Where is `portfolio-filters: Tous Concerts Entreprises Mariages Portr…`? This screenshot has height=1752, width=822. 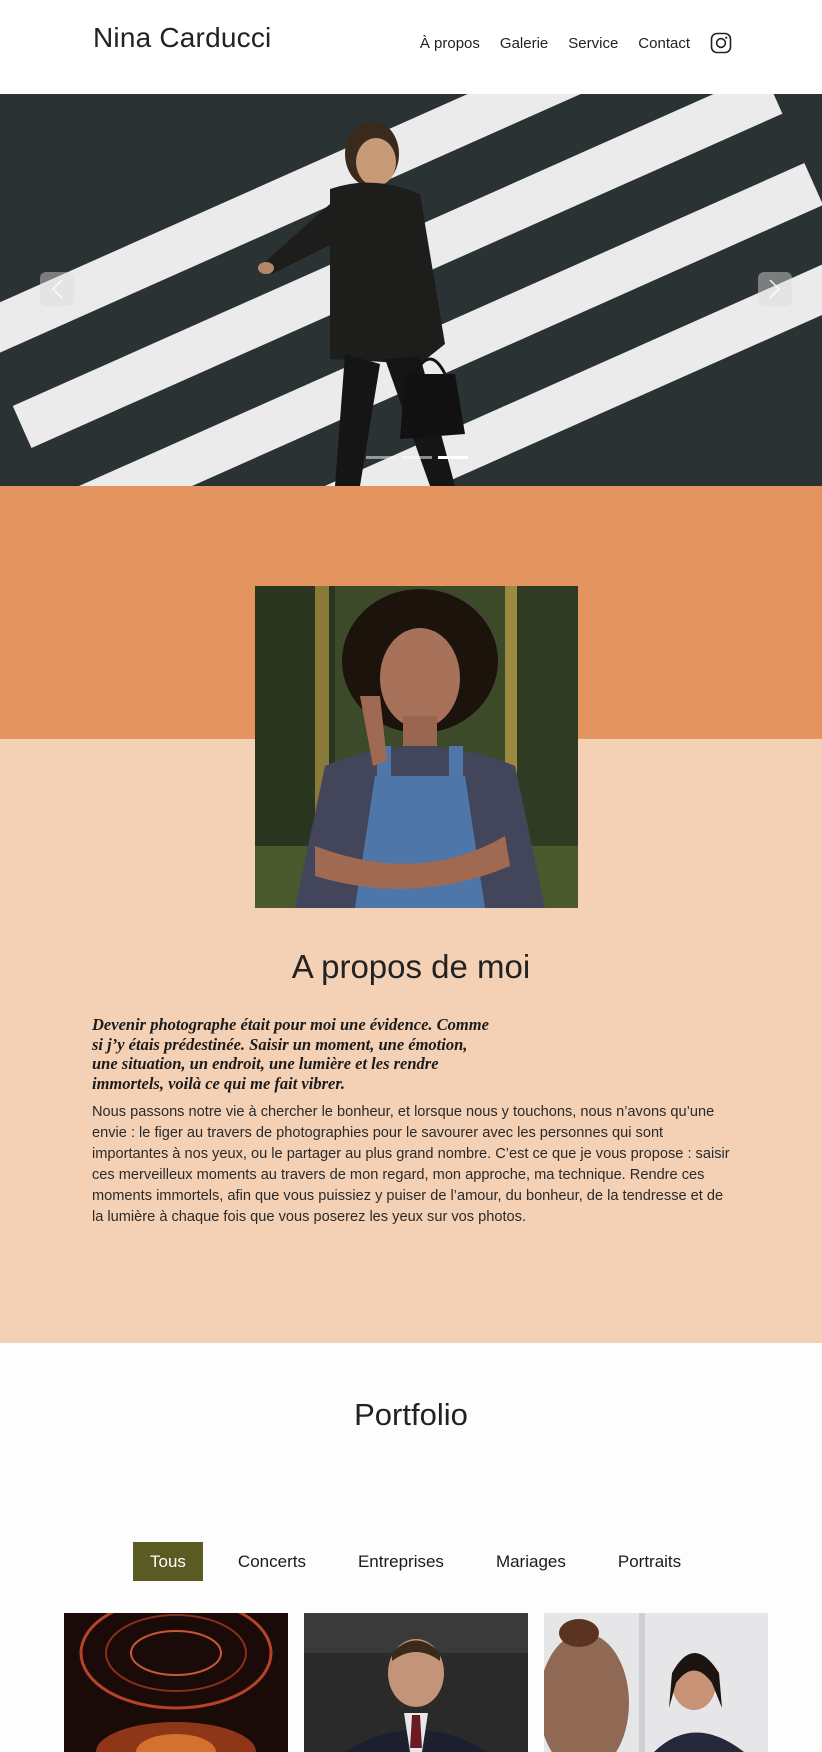 portfolio-filters: Tous Concerts Entreprises Mariages Portr… is located at coordinates (424, 1561).